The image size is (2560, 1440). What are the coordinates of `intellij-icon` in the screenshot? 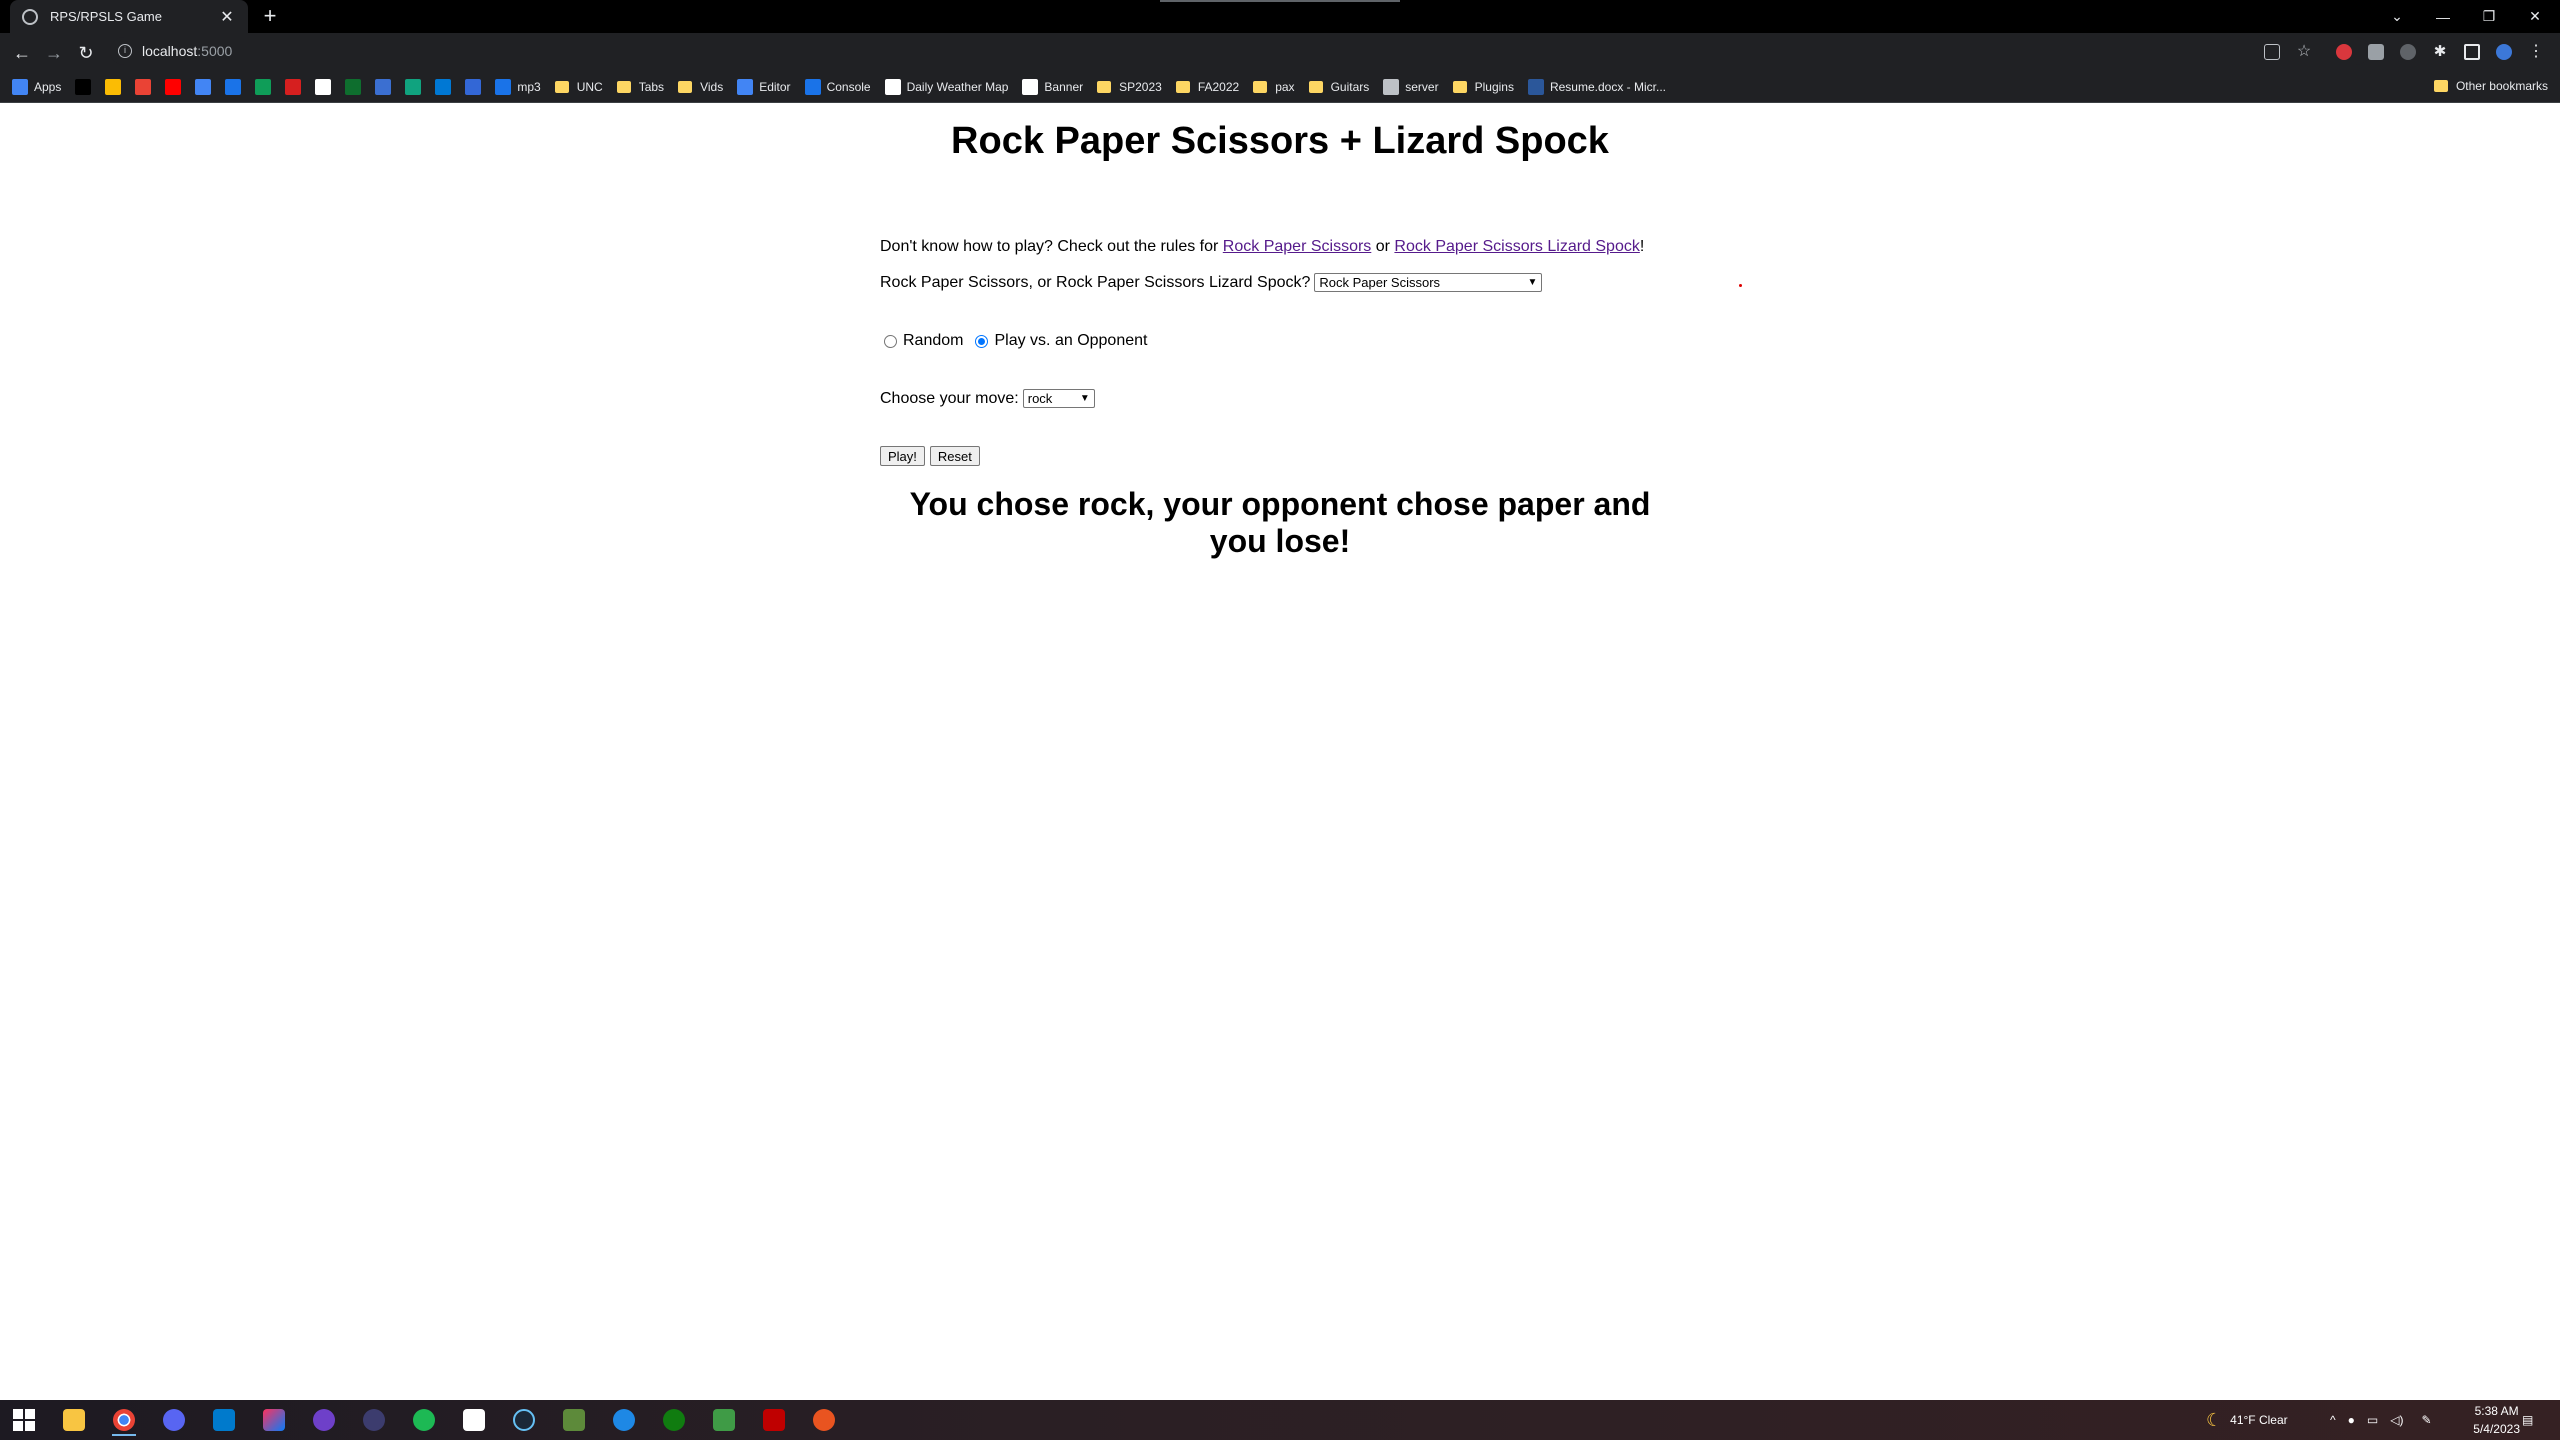 It's located at (274, 1420).